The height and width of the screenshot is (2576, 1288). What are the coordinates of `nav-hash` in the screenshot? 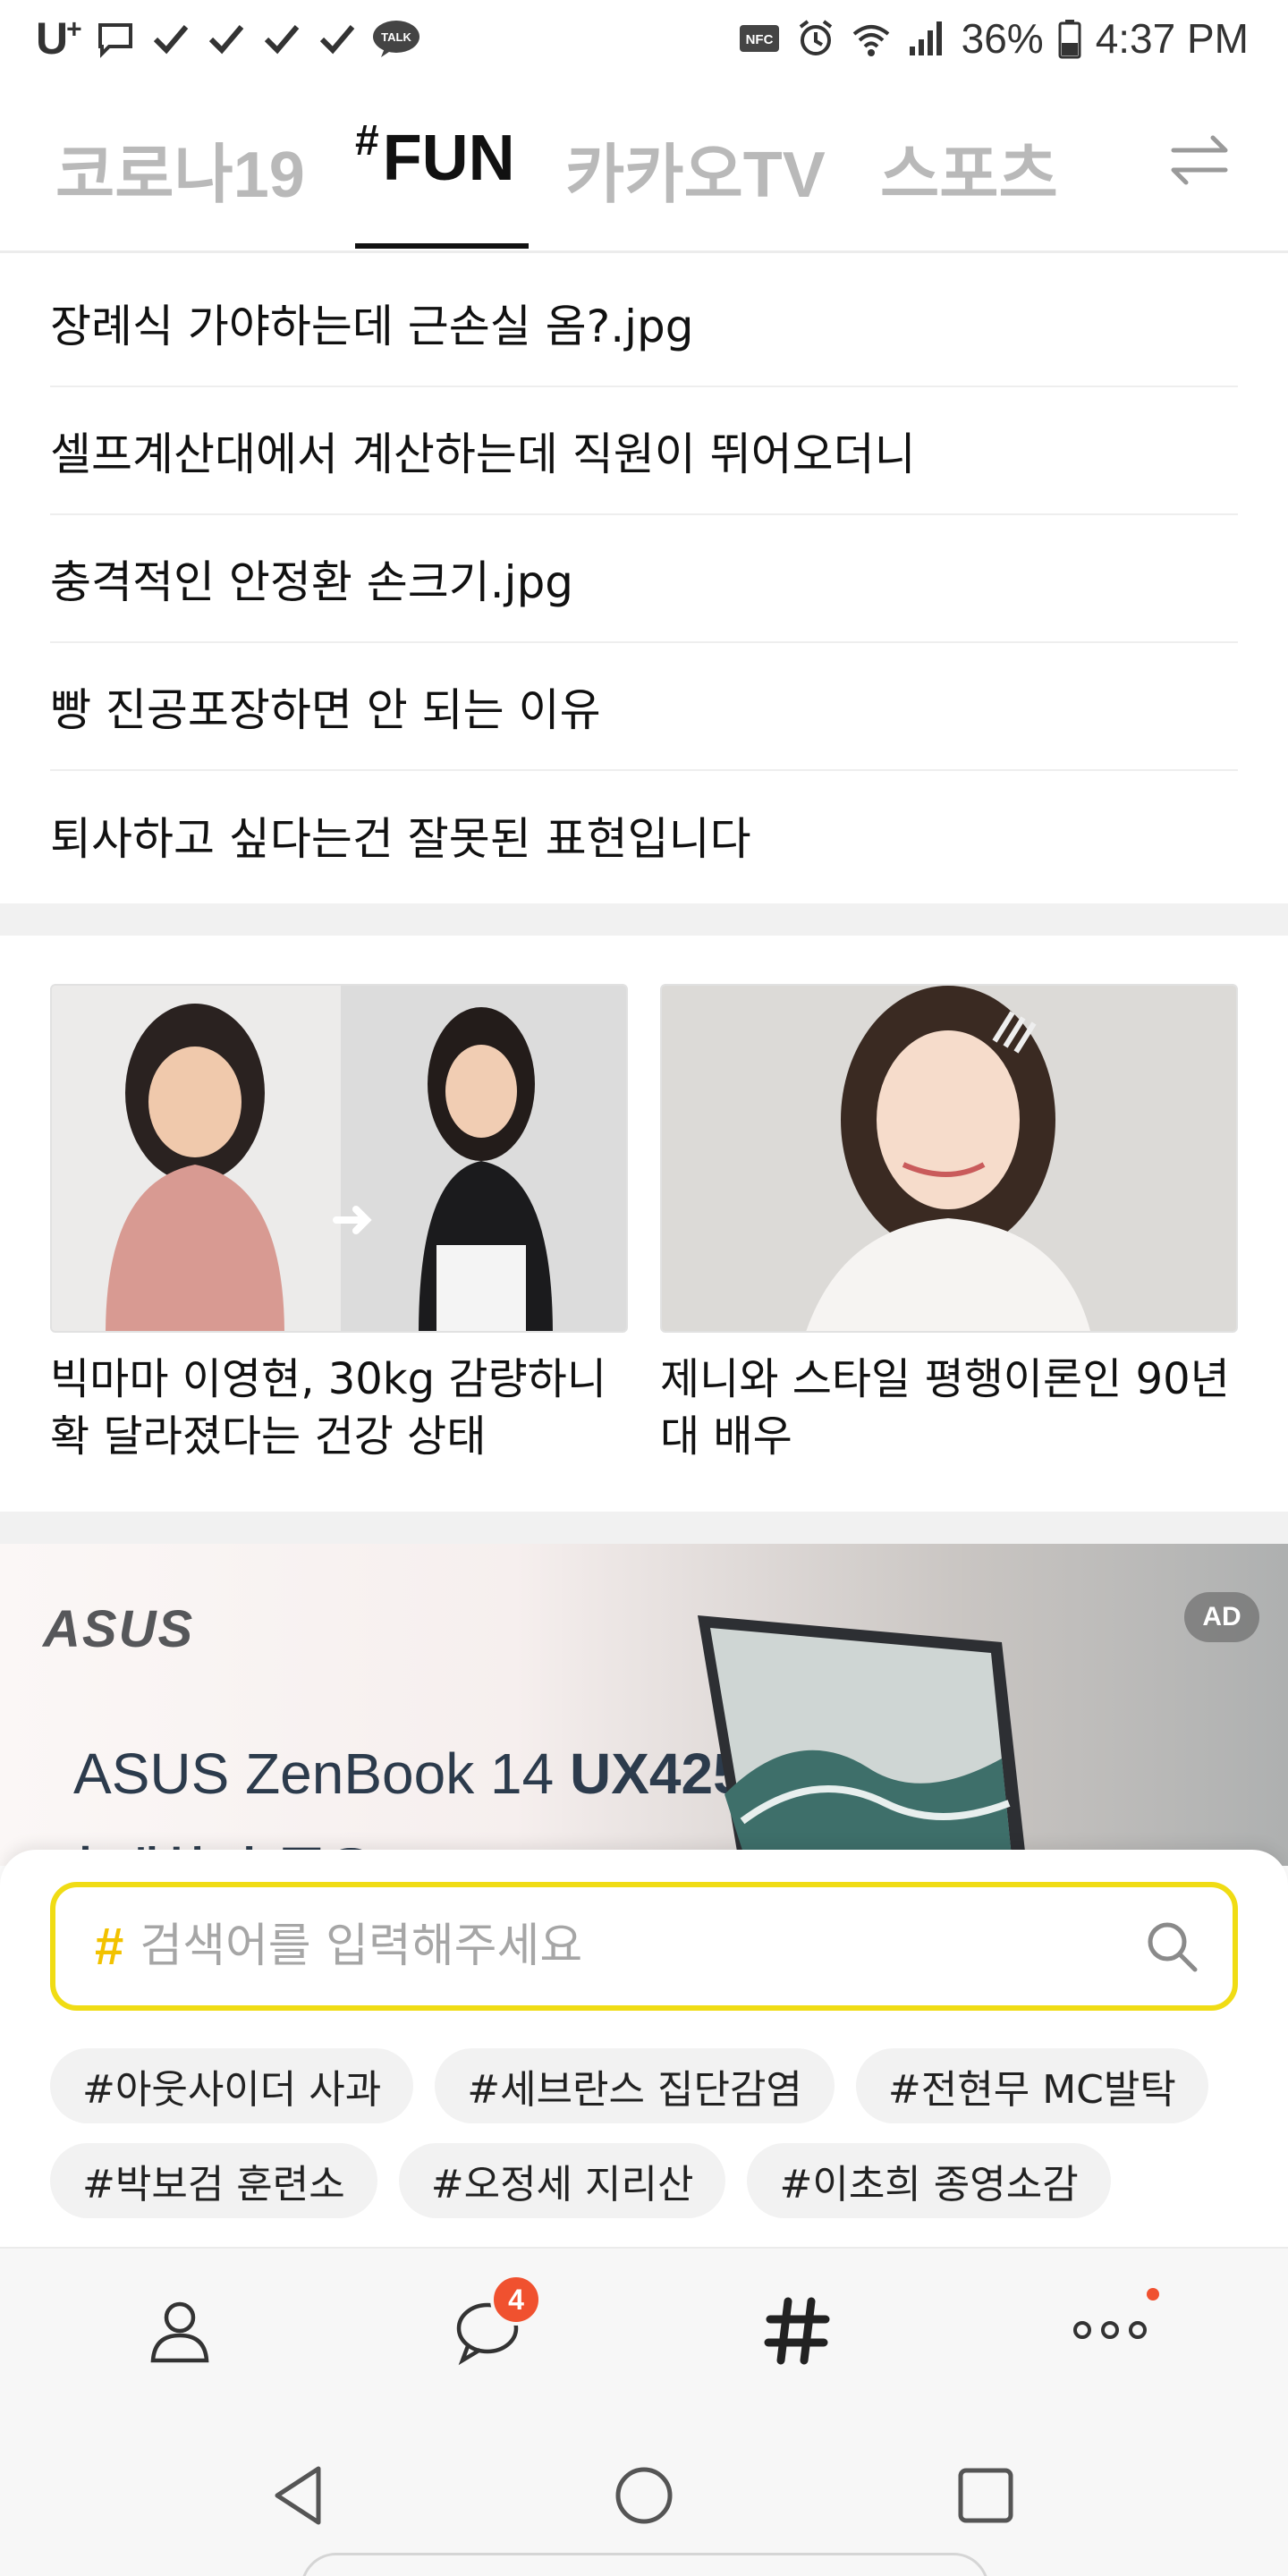 It's located at (797, 2330).